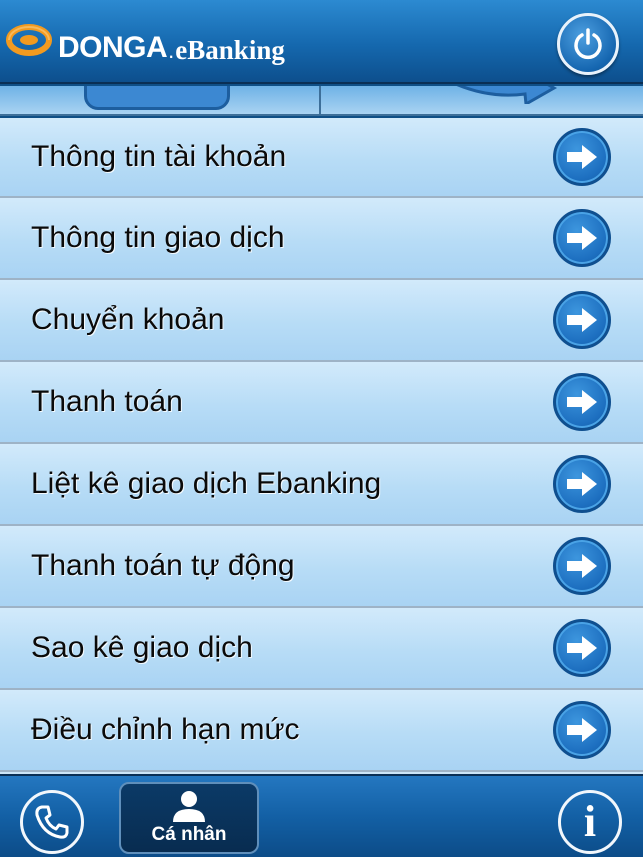  What do you see at coordinates (321, 567) in the screenshot?
I see `menu-item-auto-payment: Thanh toán tự động` at bounding box center [321, 567].